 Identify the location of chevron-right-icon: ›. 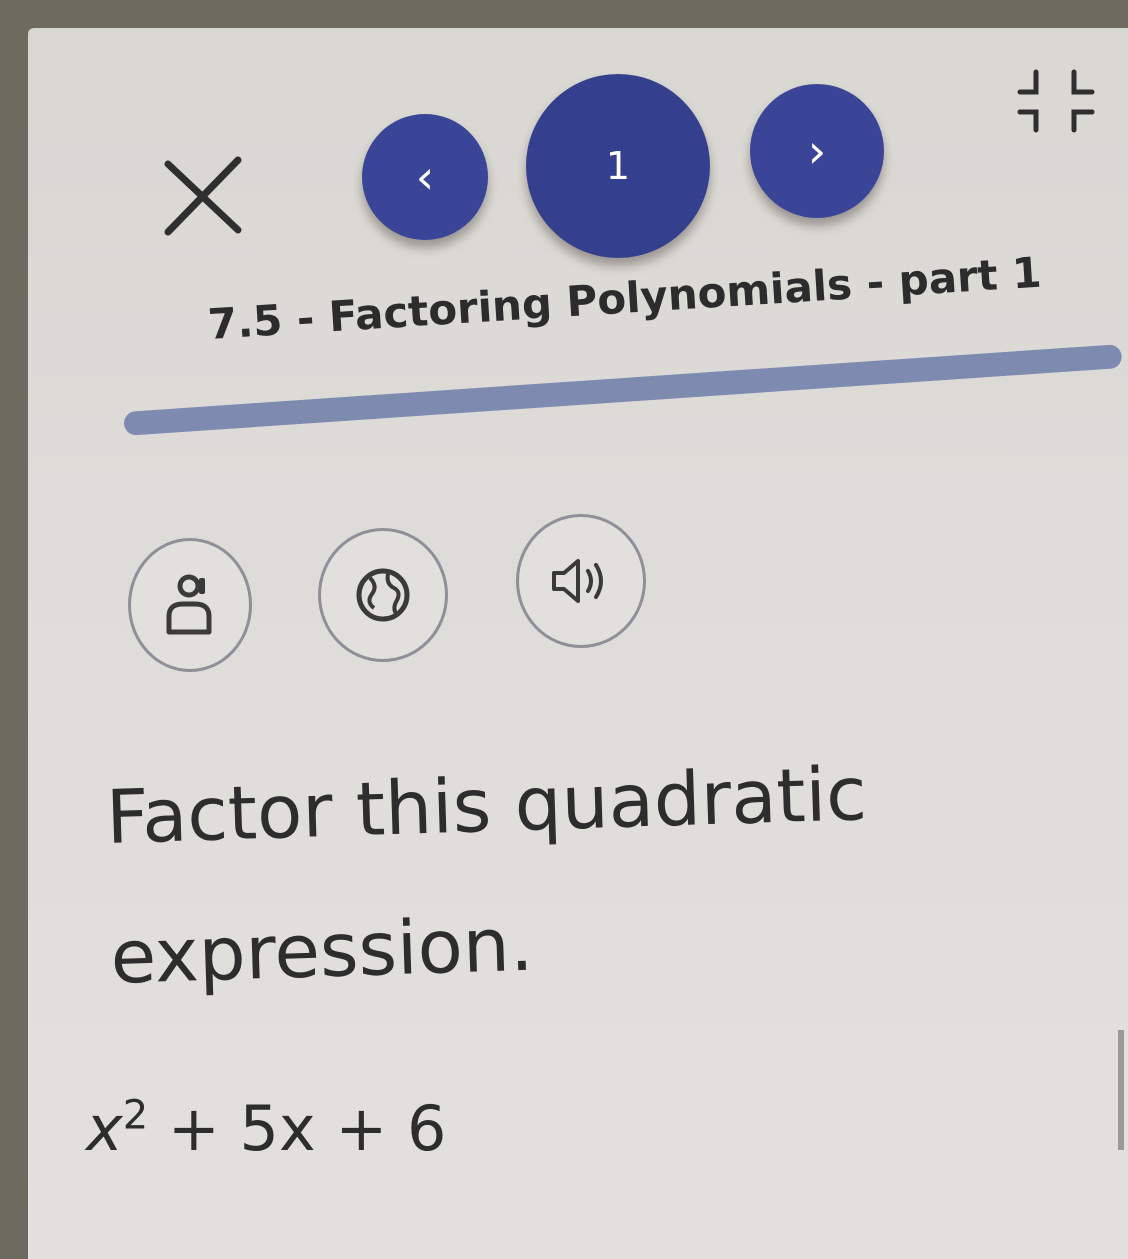
(817, 151).